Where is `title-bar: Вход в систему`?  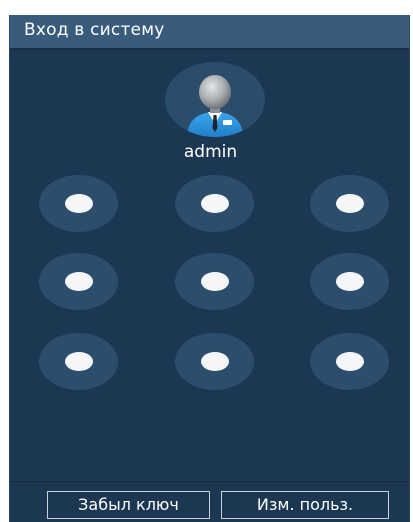
title-bar: Вход в систему is located at coordinates (209, 31).